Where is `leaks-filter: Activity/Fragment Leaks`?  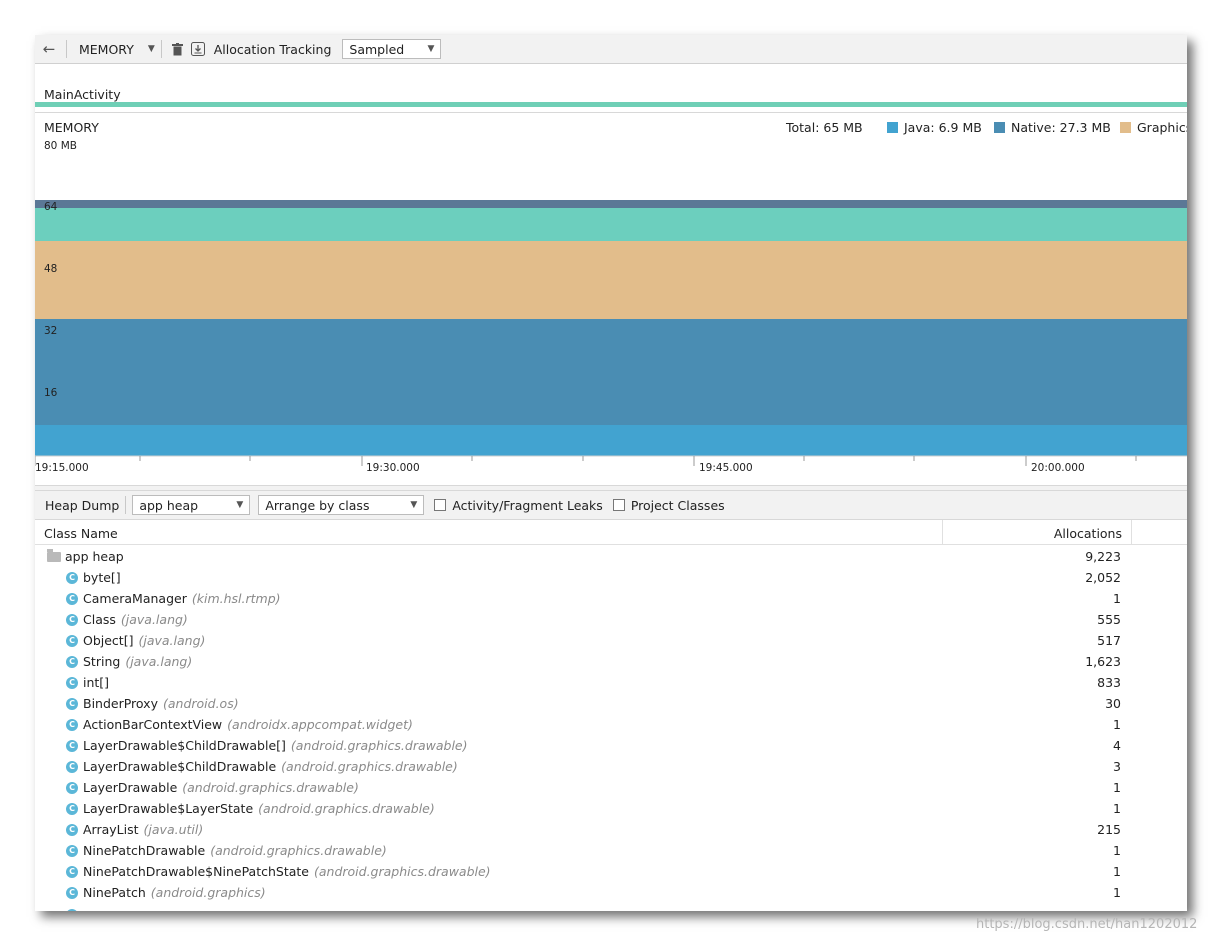
leaks-filter: Activity/Fragment Leaks is located at coordinates (518, 505).